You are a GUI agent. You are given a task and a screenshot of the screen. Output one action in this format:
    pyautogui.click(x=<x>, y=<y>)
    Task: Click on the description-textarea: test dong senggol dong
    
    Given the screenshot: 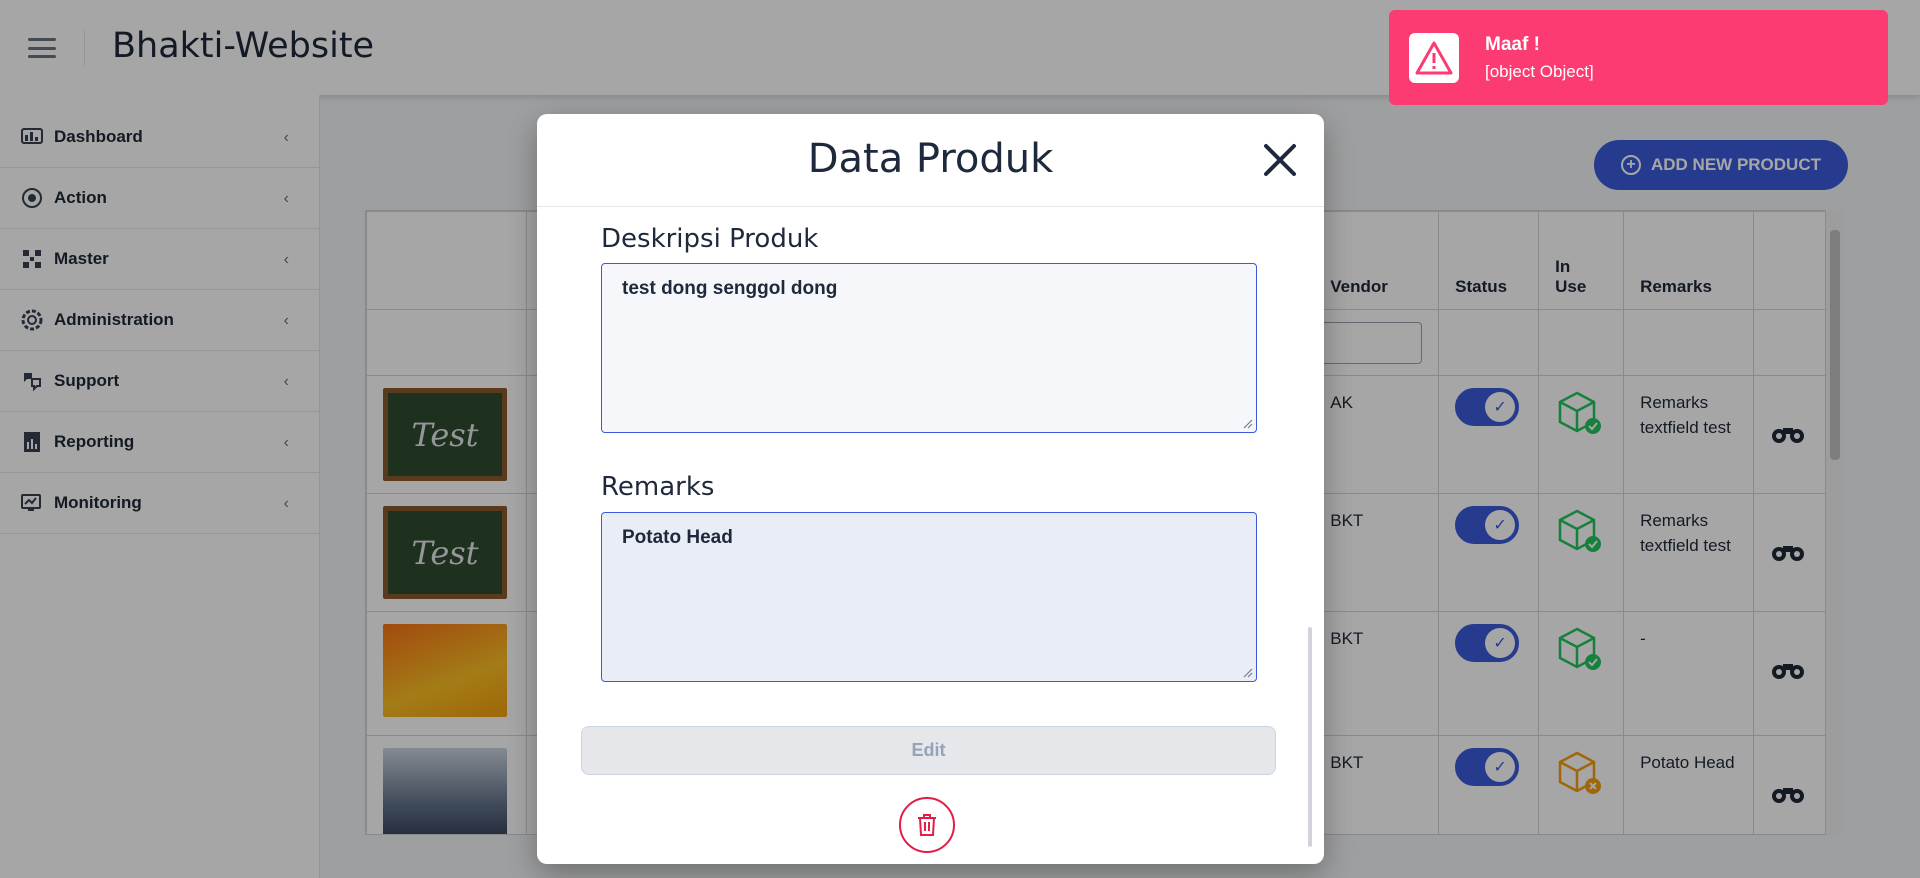 What is the action you would take?
    pyautogui.click(x=929, y=348)
    